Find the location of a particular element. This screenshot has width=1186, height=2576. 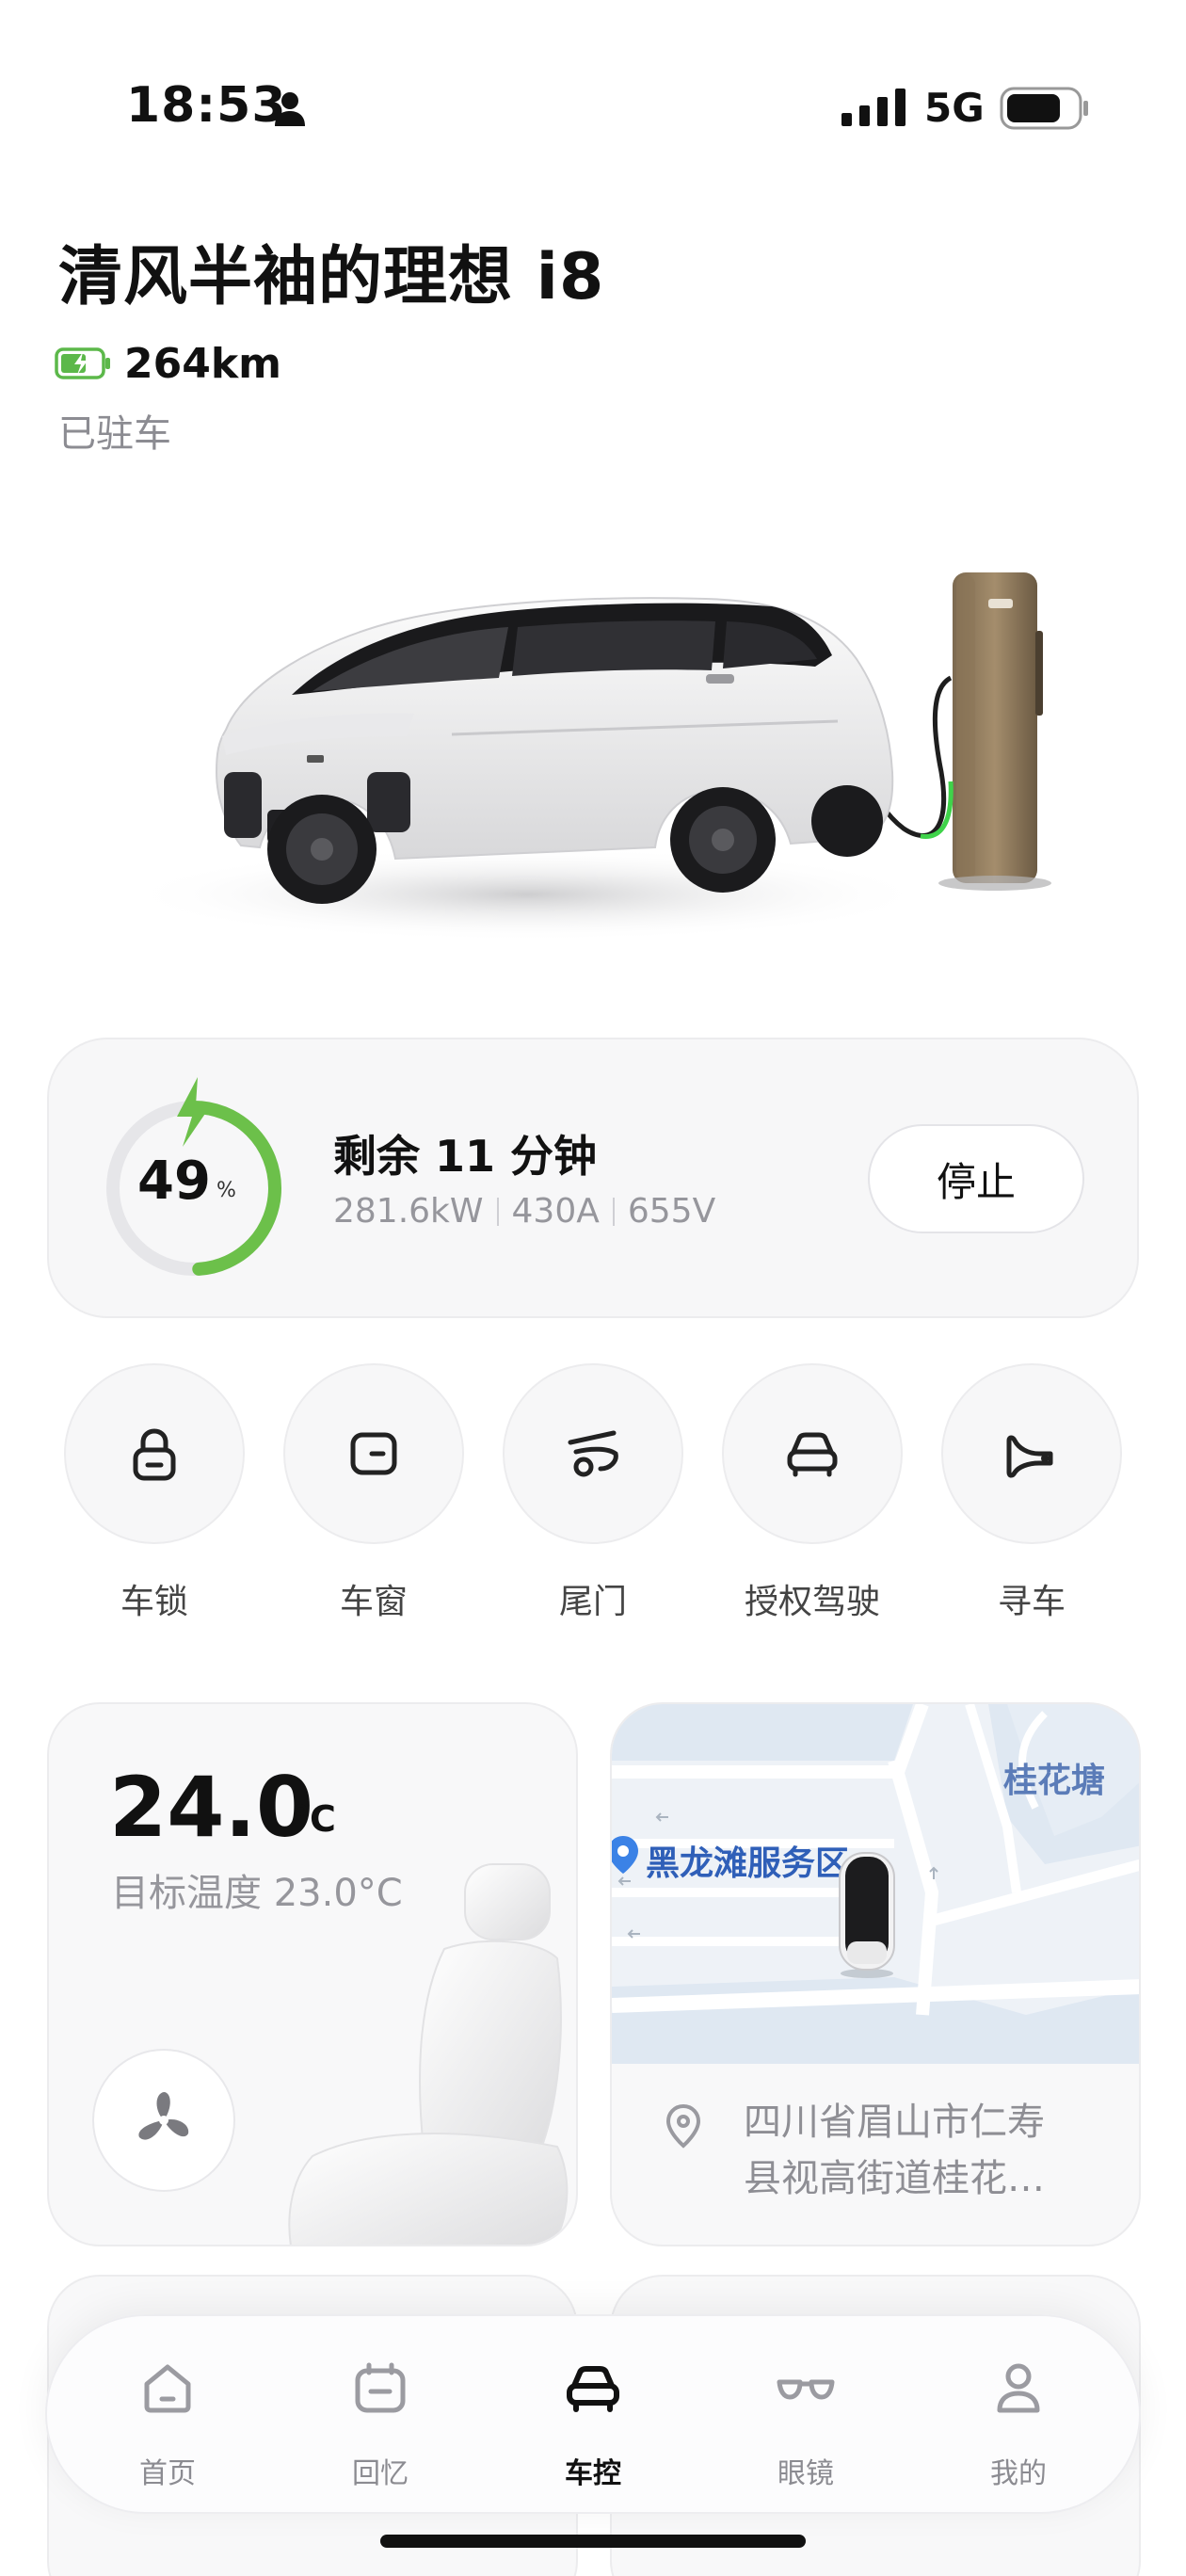

network-type: 5G is located at coordinates (954, 108).